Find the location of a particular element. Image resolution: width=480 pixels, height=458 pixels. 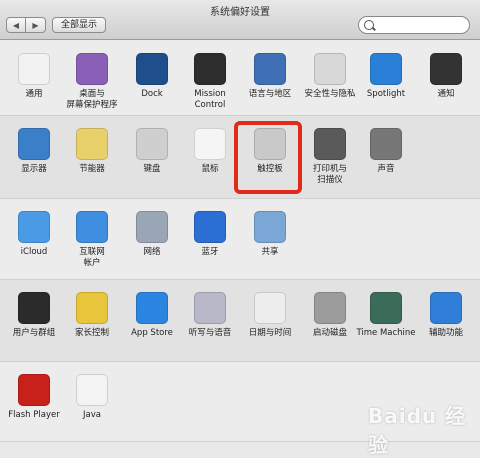

users-icon is located at coordinates (34, 308).